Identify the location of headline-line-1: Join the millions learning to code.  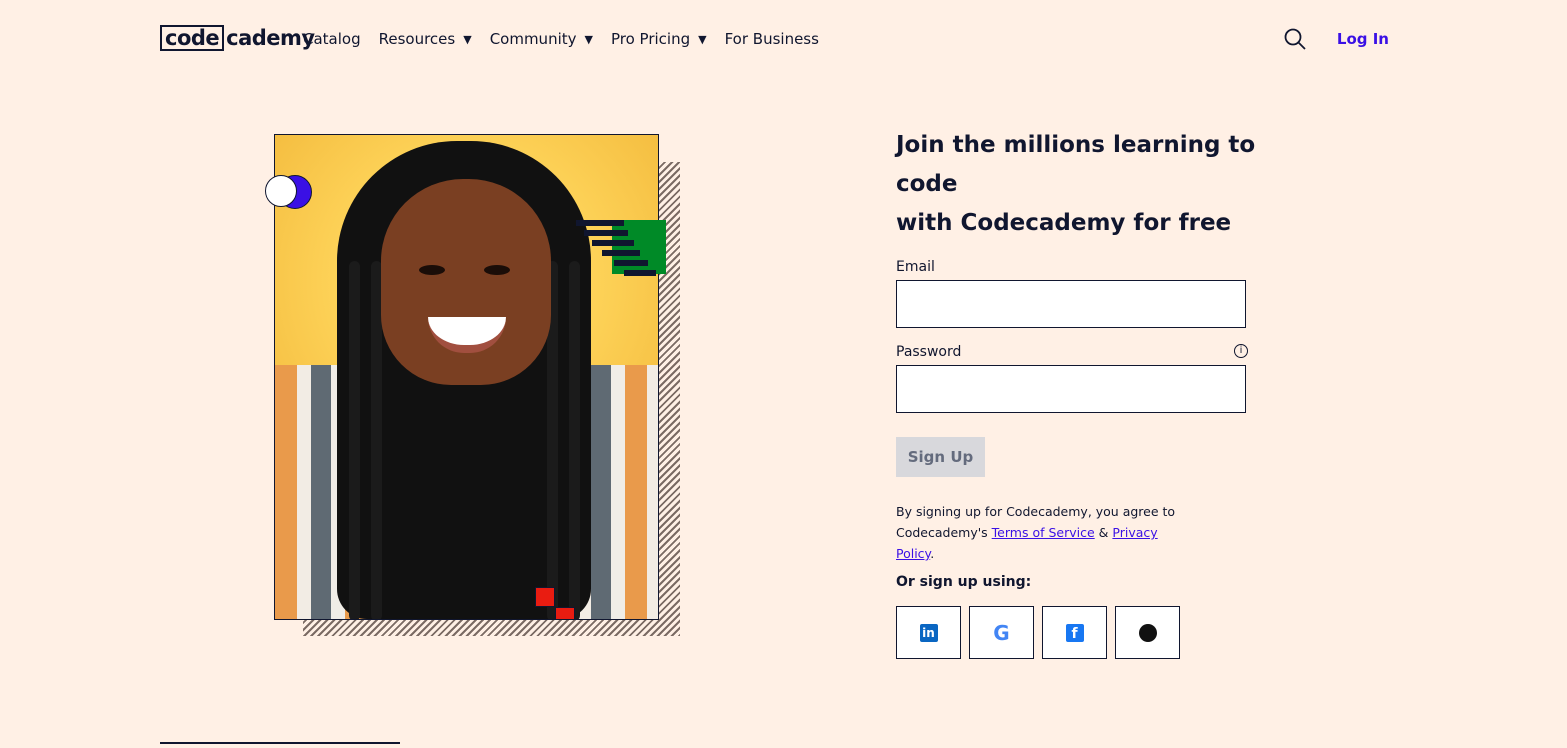
(1076, 164).